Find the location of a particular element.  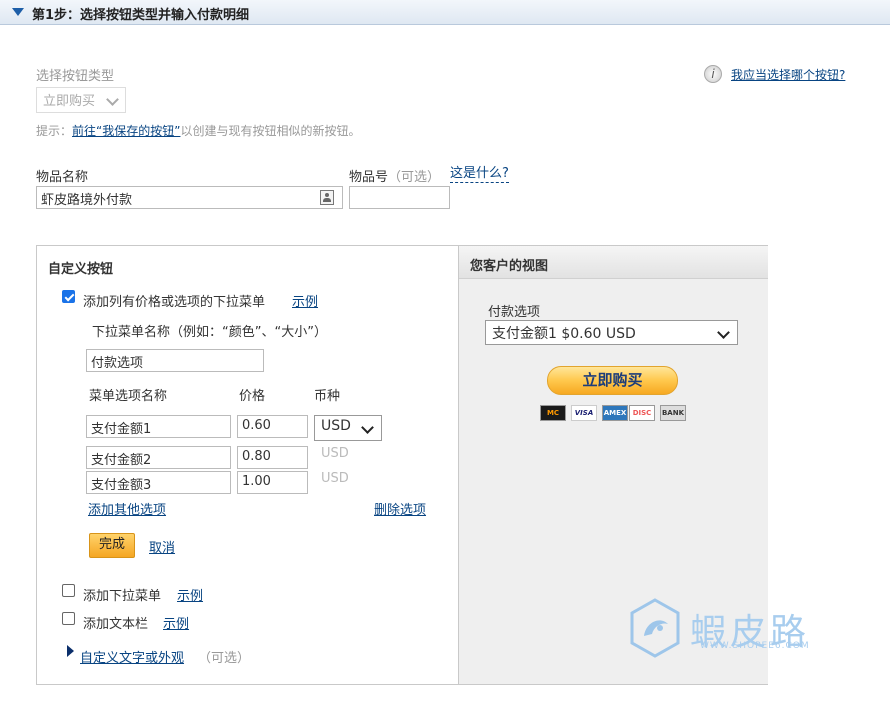

item-id-optional: （可选） is located at coordinates (414, 177).